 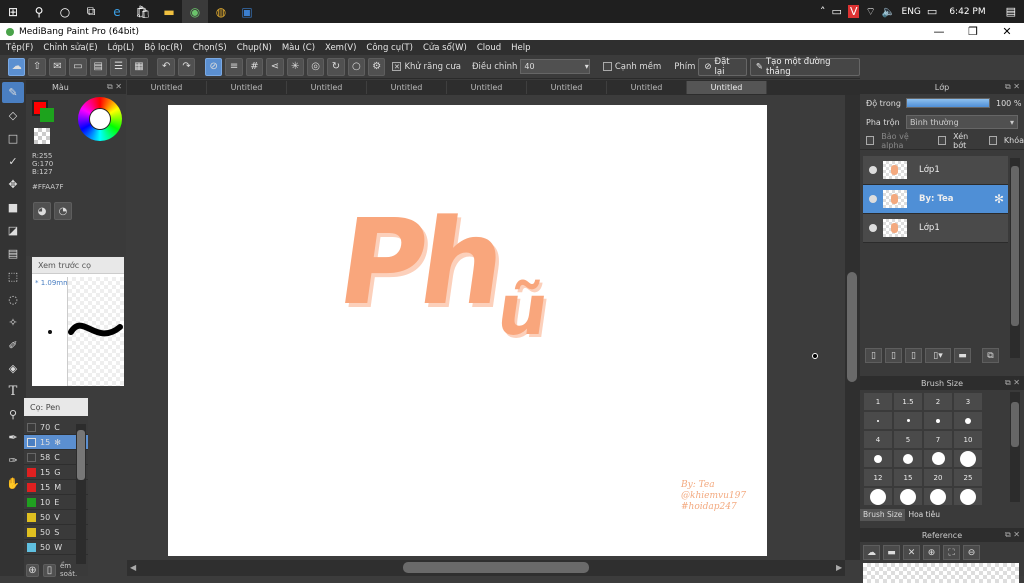 What do you see at coordinates (13, 391) in the screenshot?
I see `text-tool-icon: T` at bounding box center [13, 391].